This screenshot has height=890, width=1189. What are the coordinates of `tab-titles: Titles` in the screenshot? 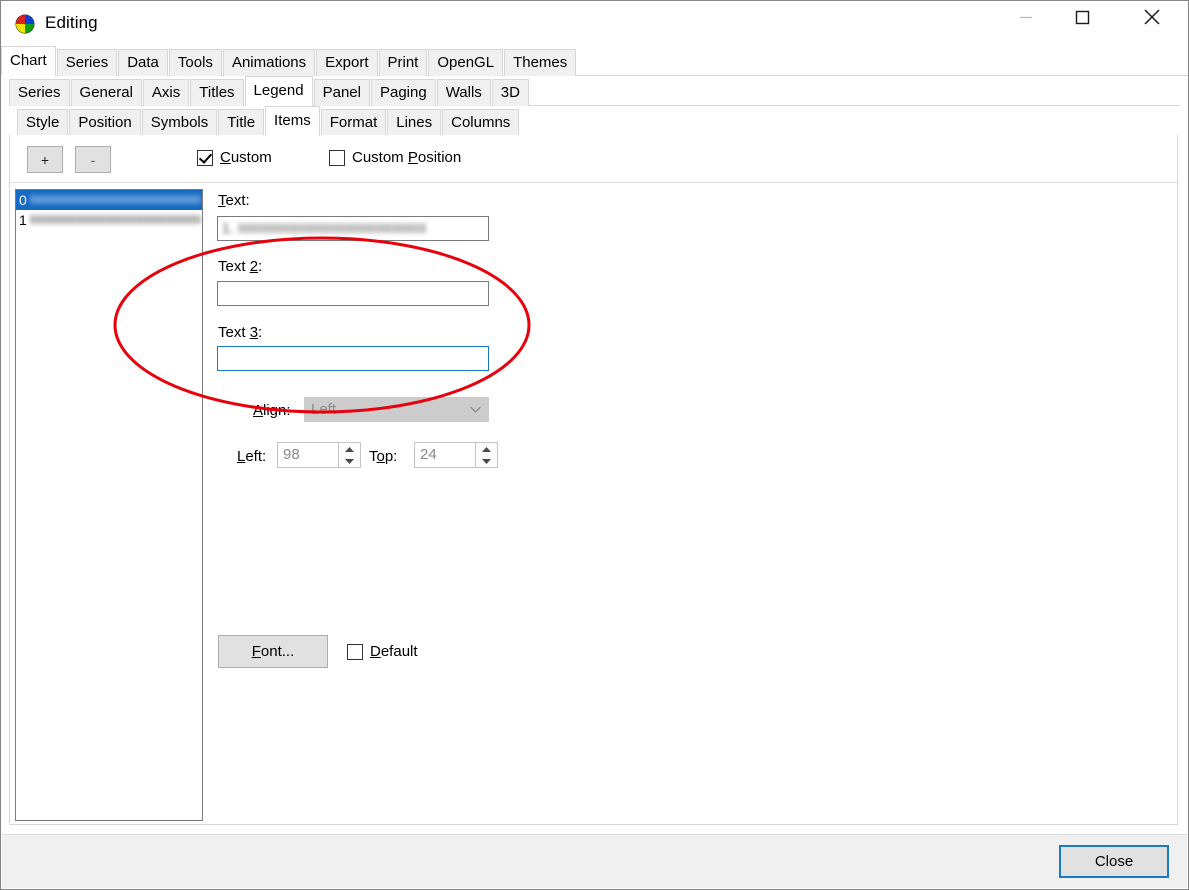 It's located at (217, 92).